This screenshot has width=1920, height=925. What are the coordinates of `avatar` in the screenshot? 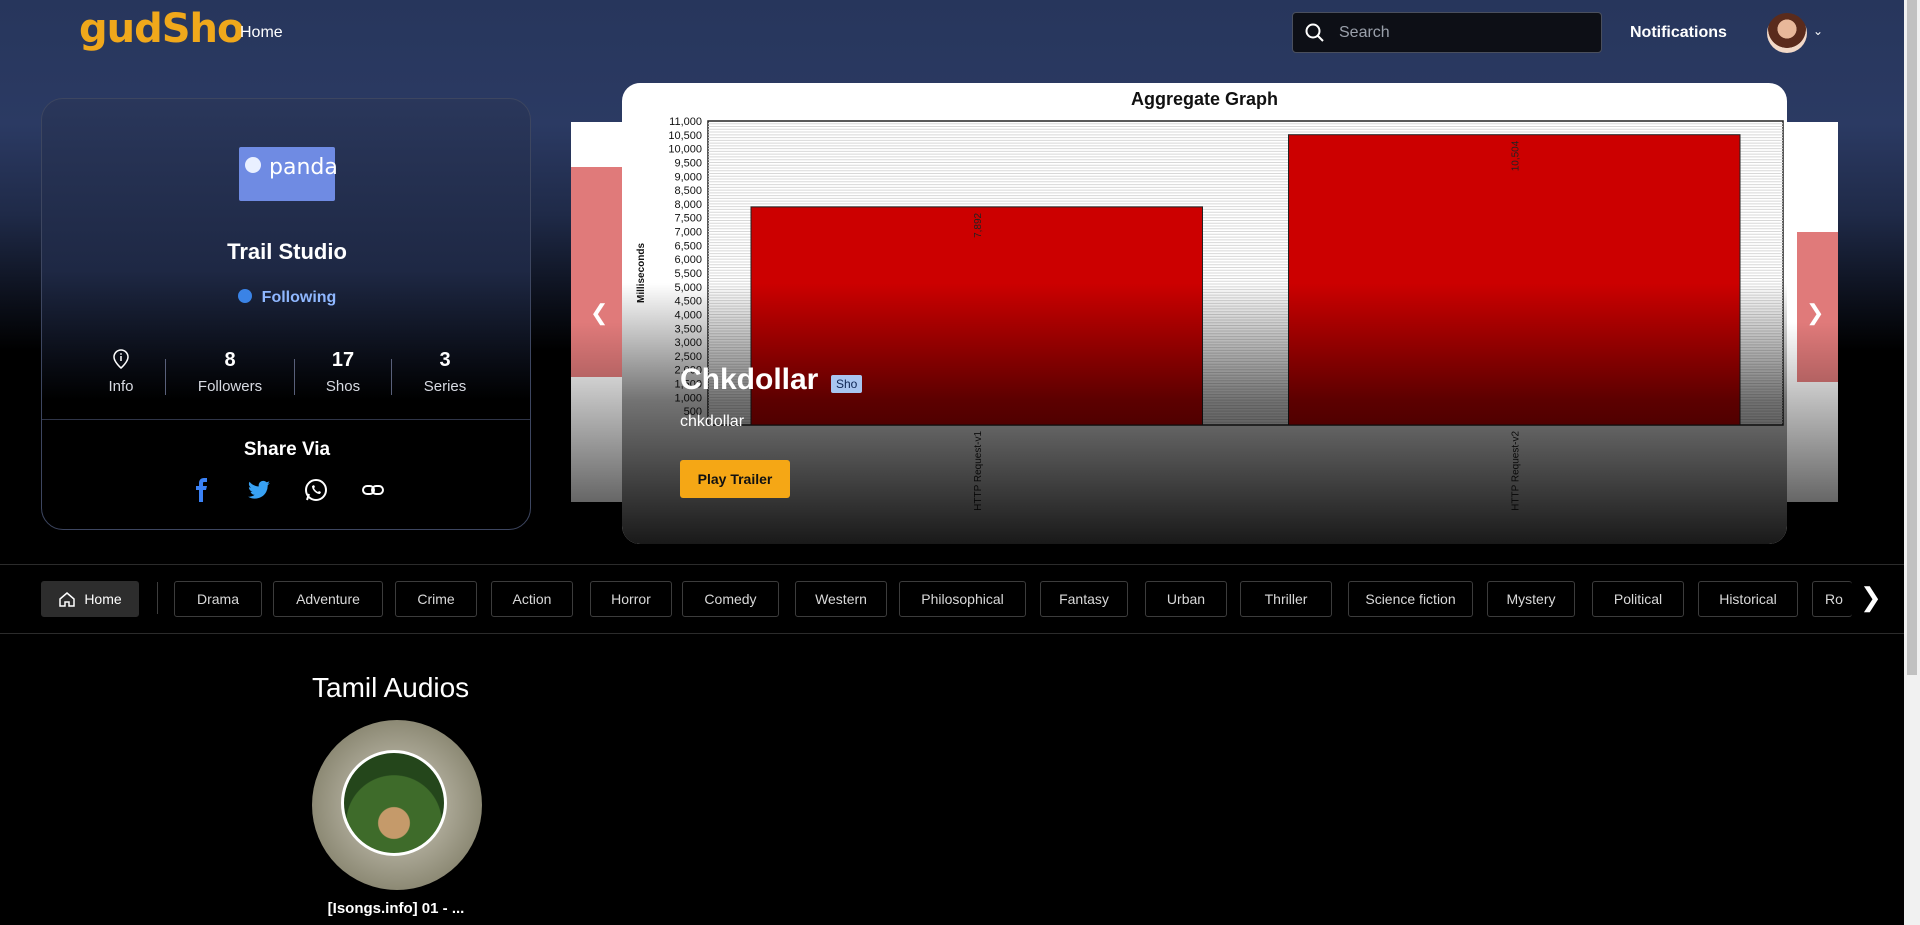 It's located at (1787, 33).